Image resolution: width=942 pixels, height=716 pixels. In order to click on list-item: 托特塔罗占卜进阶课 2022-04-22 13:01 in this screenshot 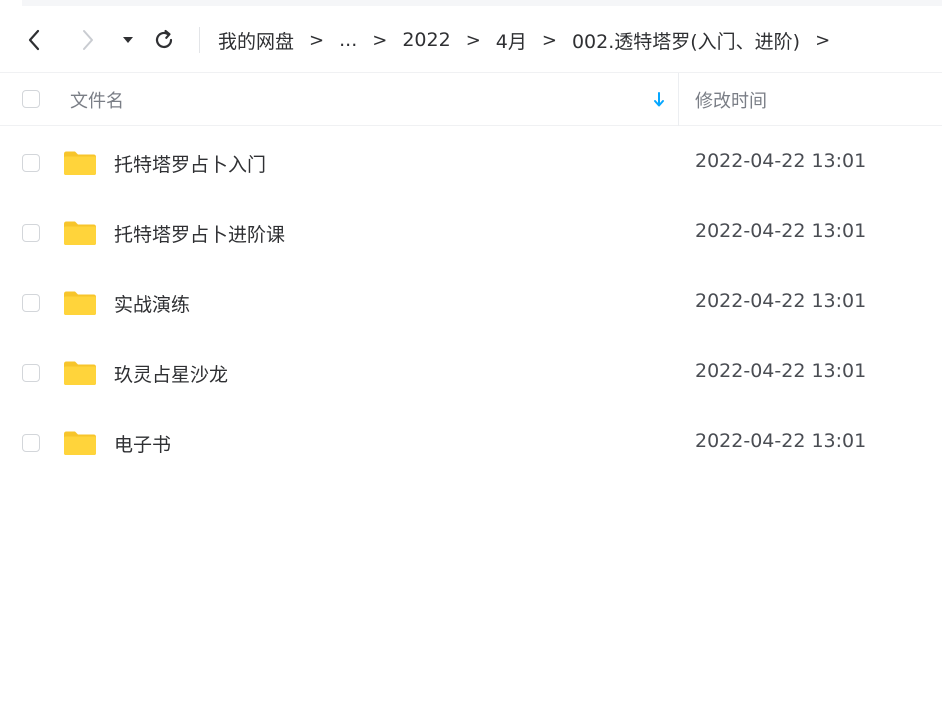, I will do `click(471, 233)`.